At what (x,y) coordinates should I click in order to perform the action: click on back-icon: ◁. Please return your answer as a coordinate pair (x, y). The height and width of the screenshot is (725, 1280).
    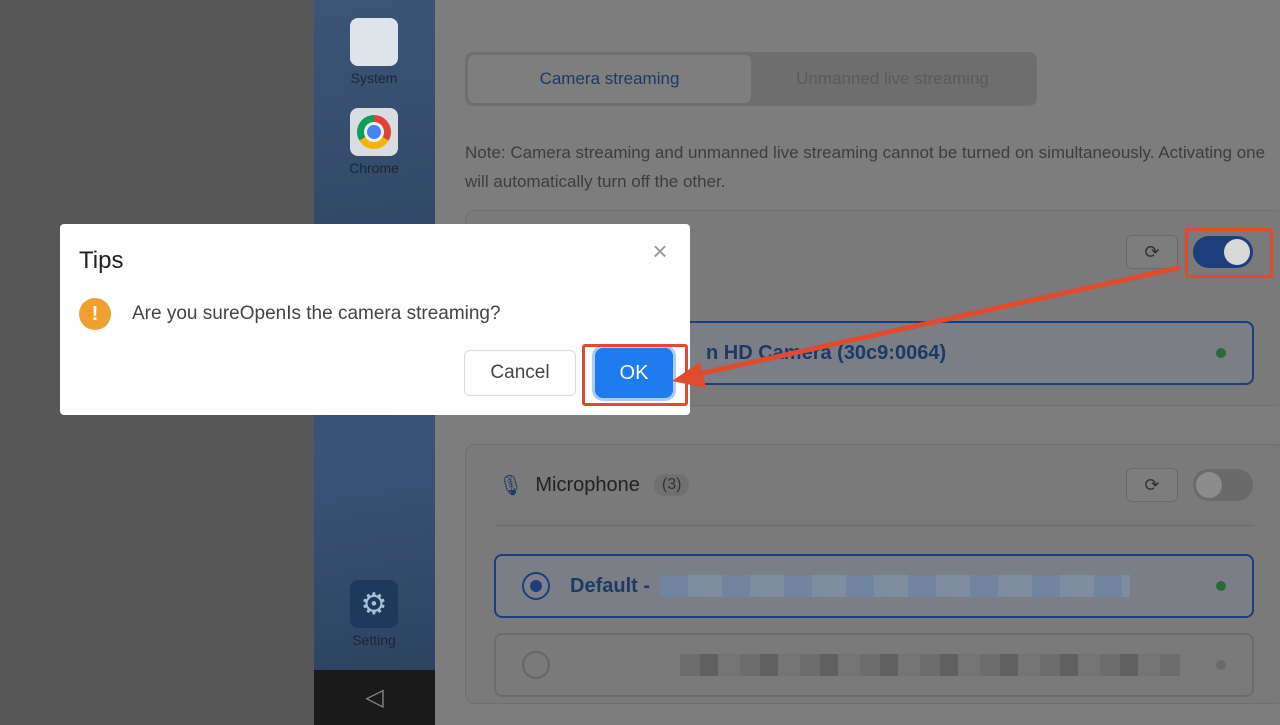
    Looking at the image, I should click on (374, 697).